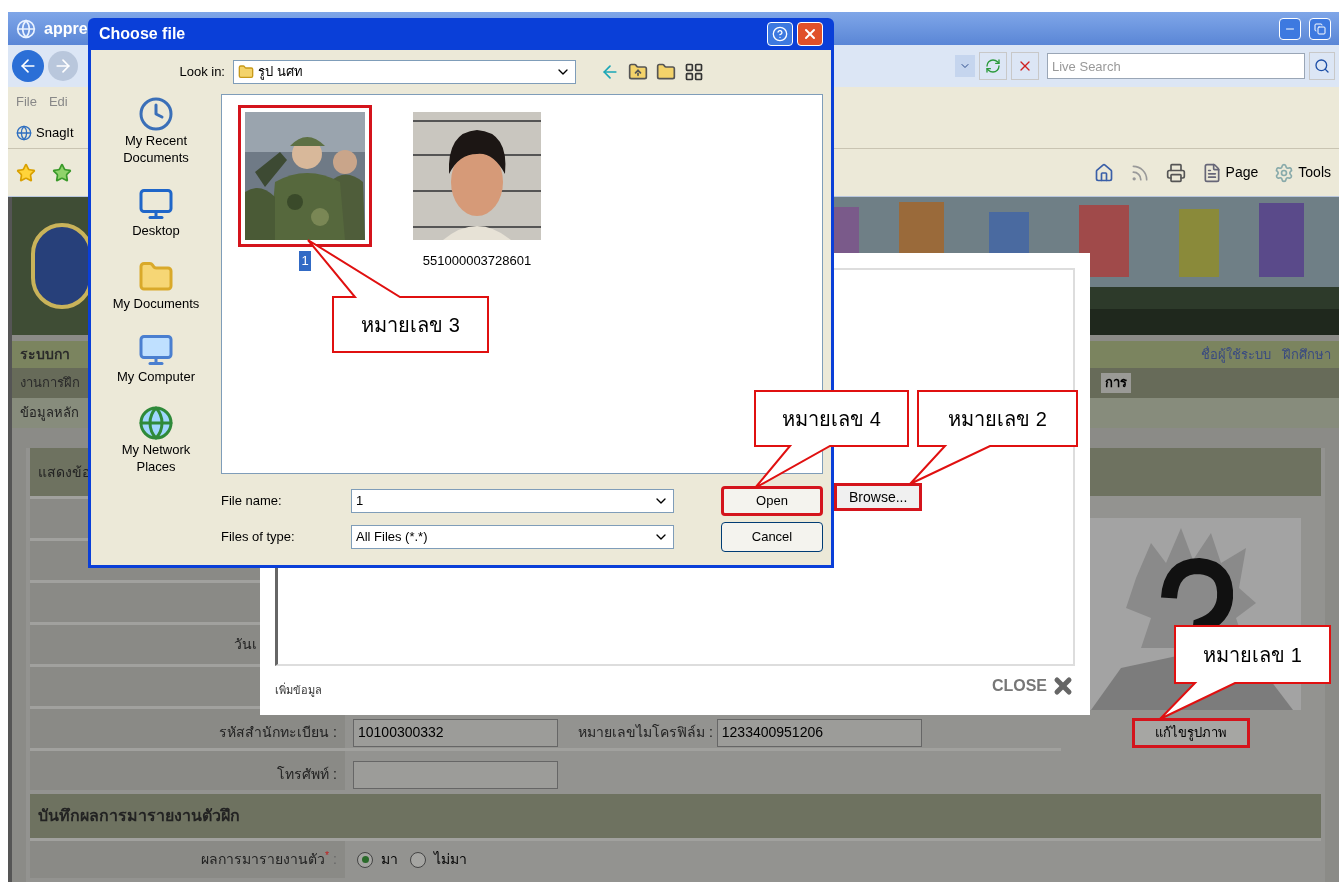 The width and height of the screenshot is (1343, 882). I want to click on help-icon, so click(780, 34).